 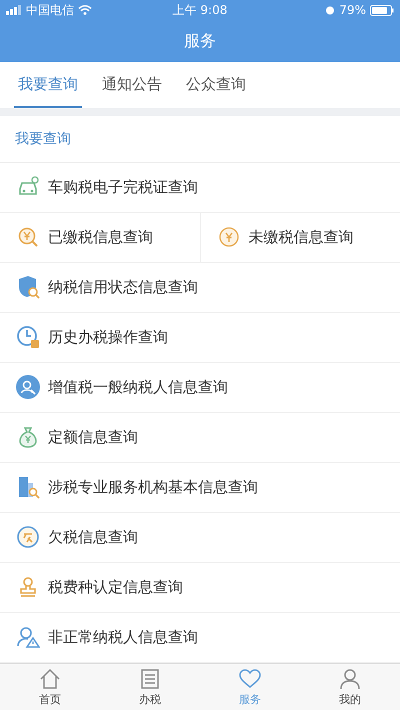 I want to click on query-item: 涉税专业服务机构基本信息查询, so click(x=200, y=487).